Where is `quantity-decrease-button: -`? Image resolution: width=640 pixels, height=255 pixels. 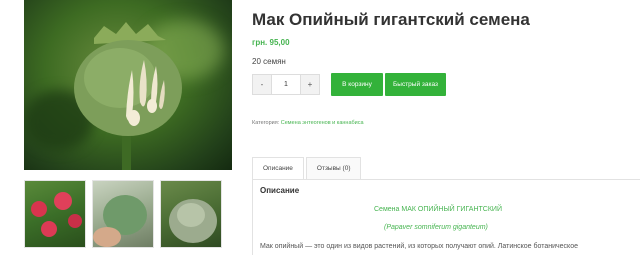
quantity-decrease-button: - is located at coordinates (262, 84).